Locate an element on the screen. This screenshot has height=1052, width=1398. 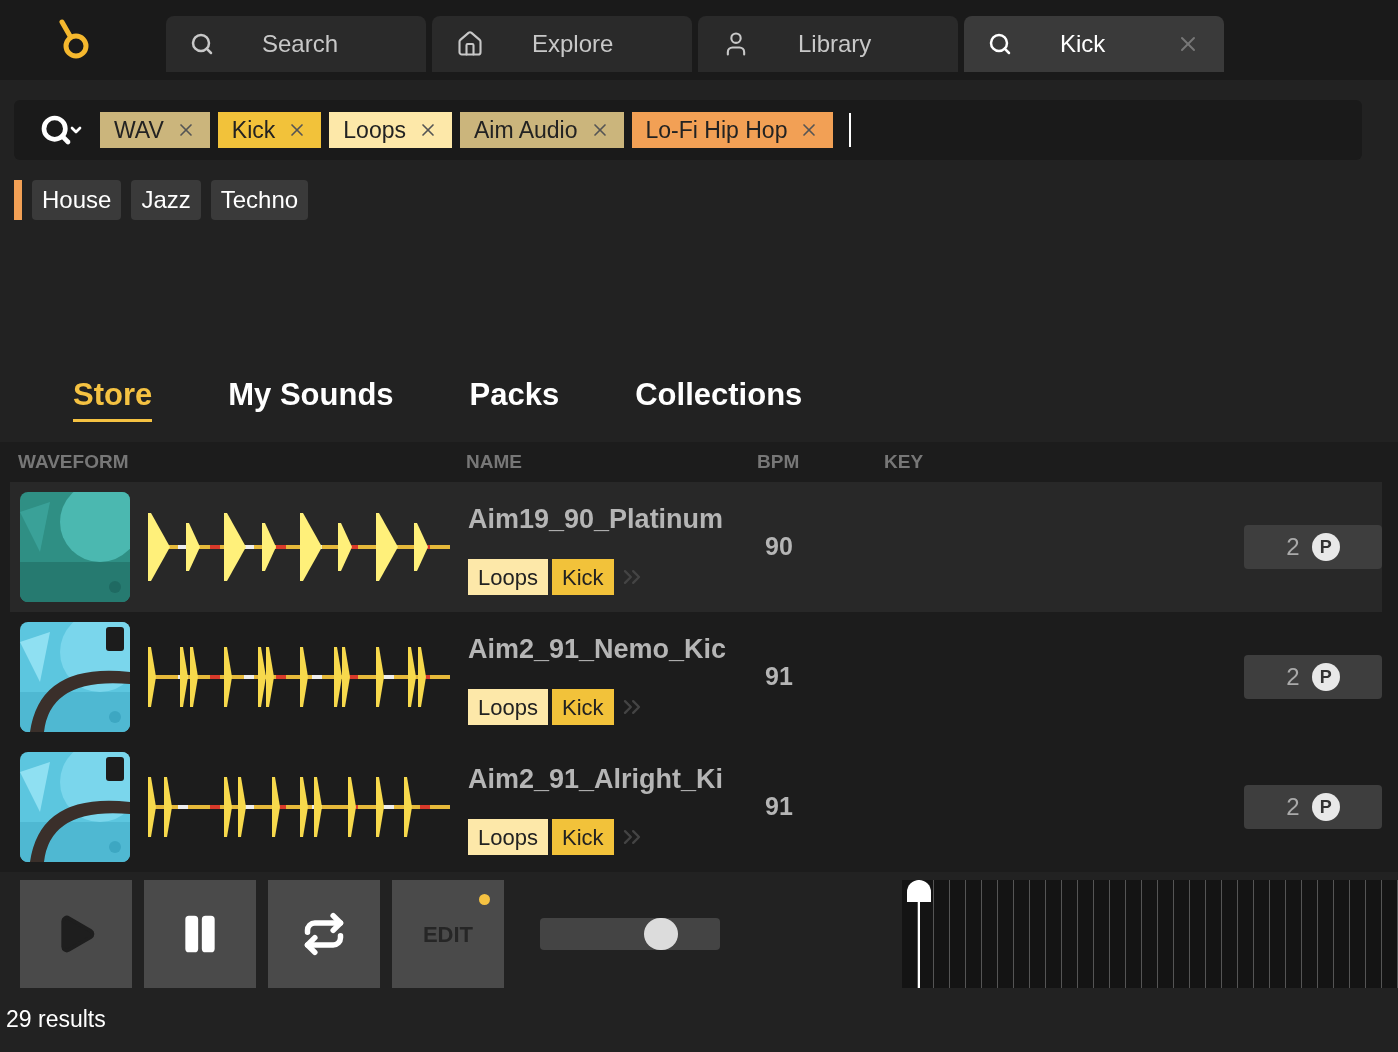
slider-thumb is located at coordinates (660, 934).